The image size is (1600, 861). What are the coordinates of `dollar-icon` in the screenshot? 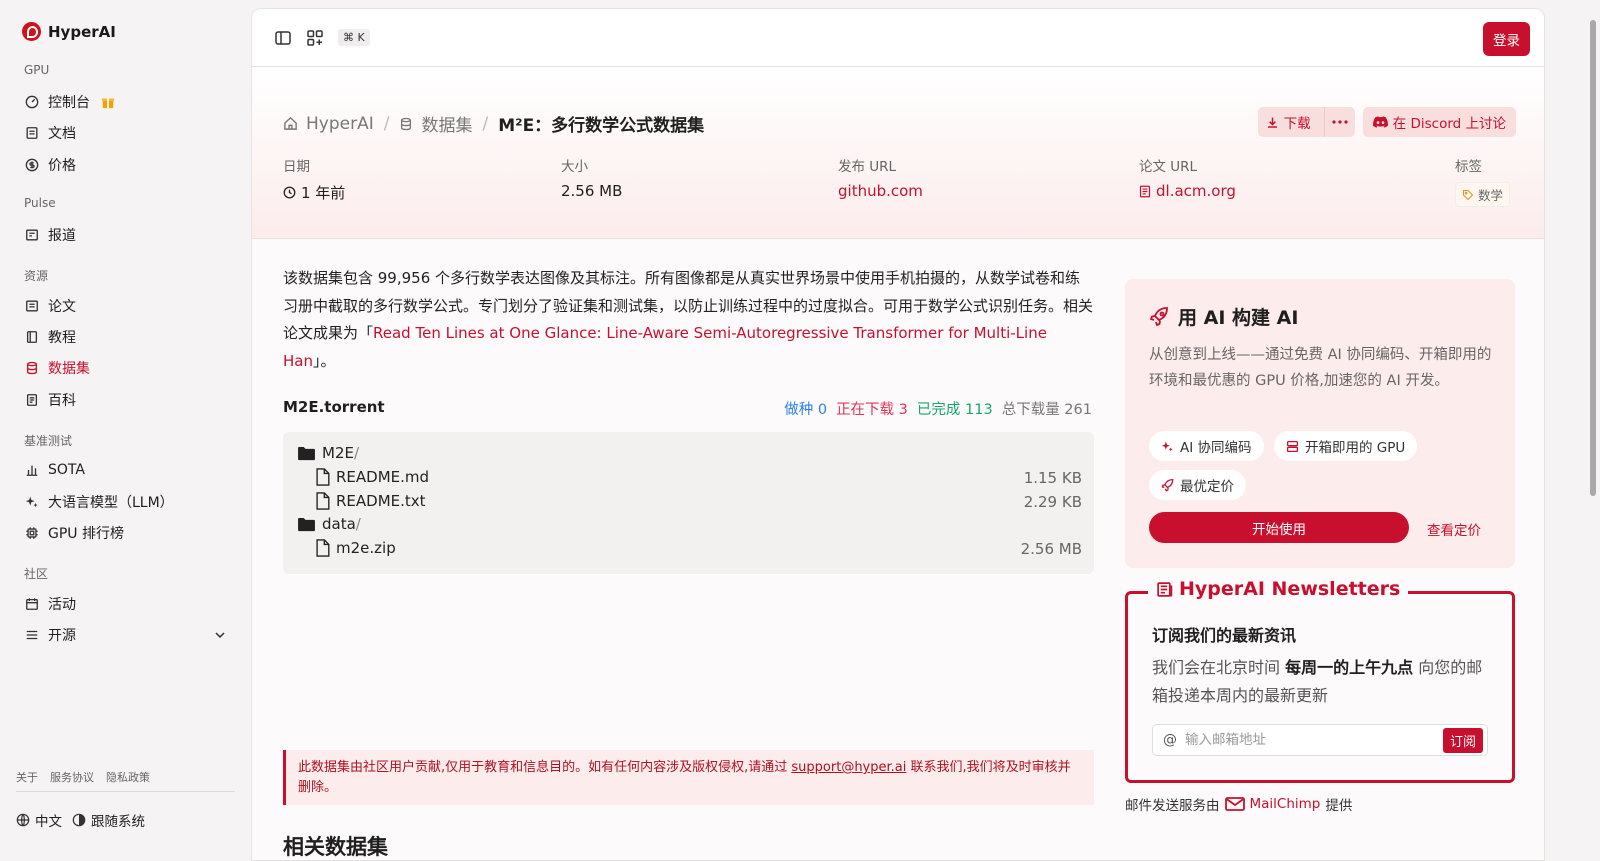 It's located at (32, 165).